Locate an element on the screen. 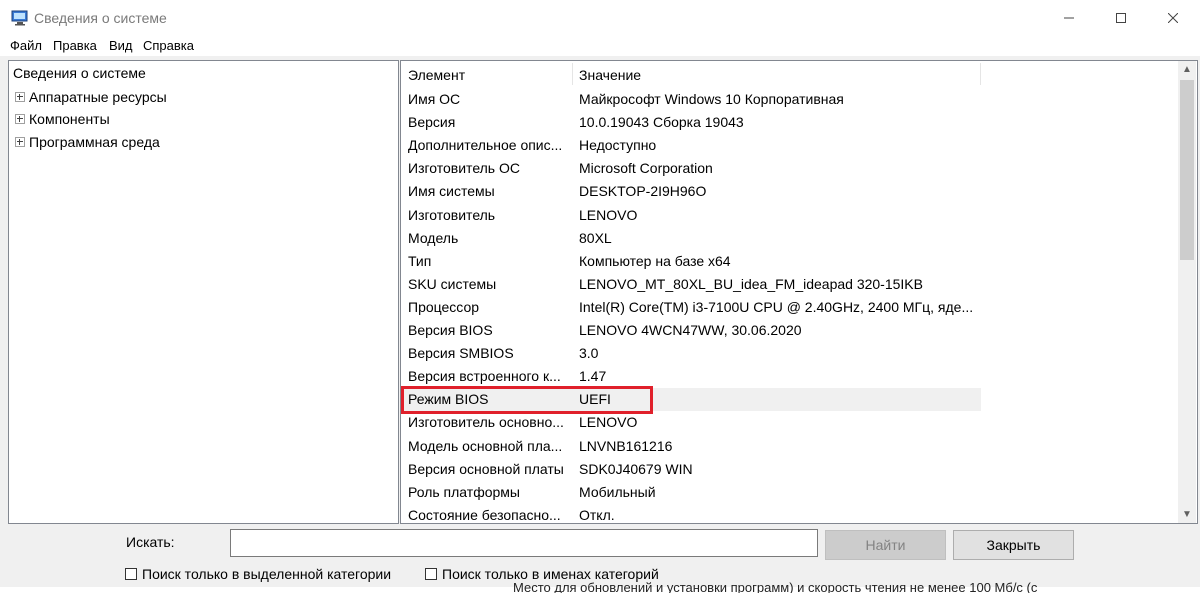  vertical-scrollbar: ▲ ▼ is located at coordinates (1187, 292).